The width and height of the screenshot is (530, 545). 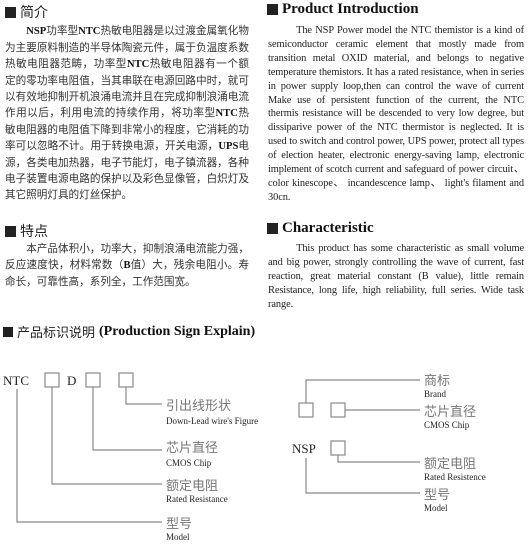 I want to click on ntc-label-cn: 型号, so click(x=179, y=524).